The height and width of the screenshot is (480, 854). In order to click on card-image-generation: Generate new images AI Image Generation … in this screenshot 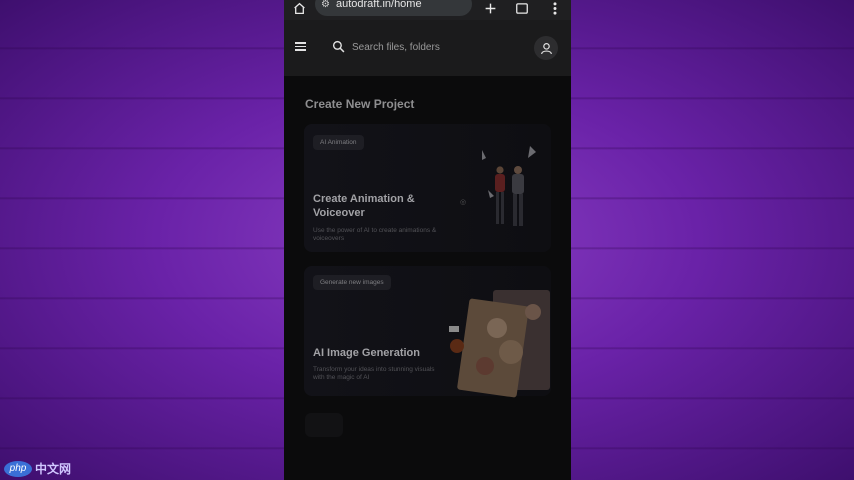, I will do `click(427, 332)`.